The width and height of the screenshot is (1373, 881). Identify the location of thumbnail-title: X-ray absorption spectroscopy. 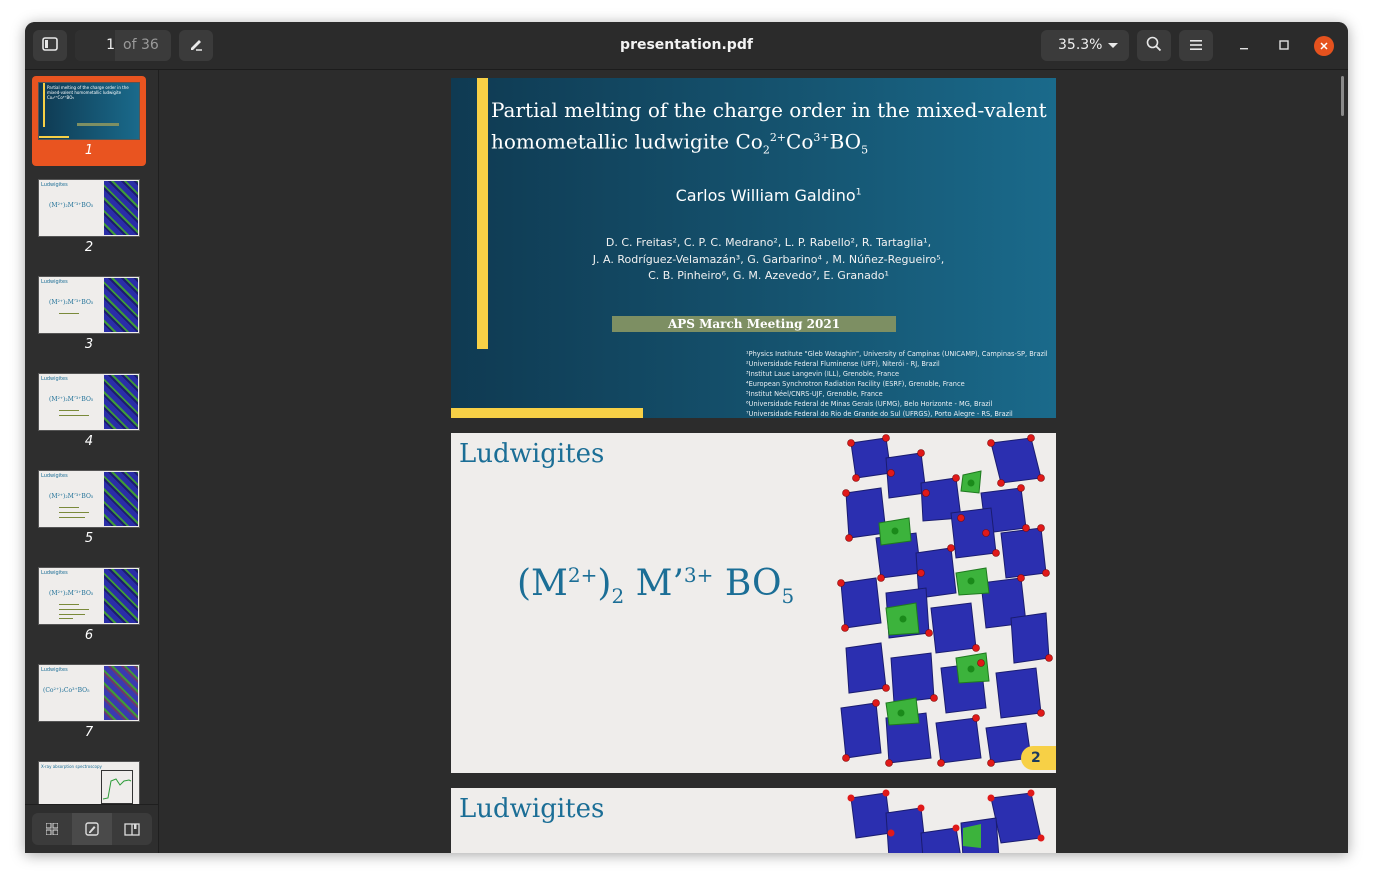
(71, 766).